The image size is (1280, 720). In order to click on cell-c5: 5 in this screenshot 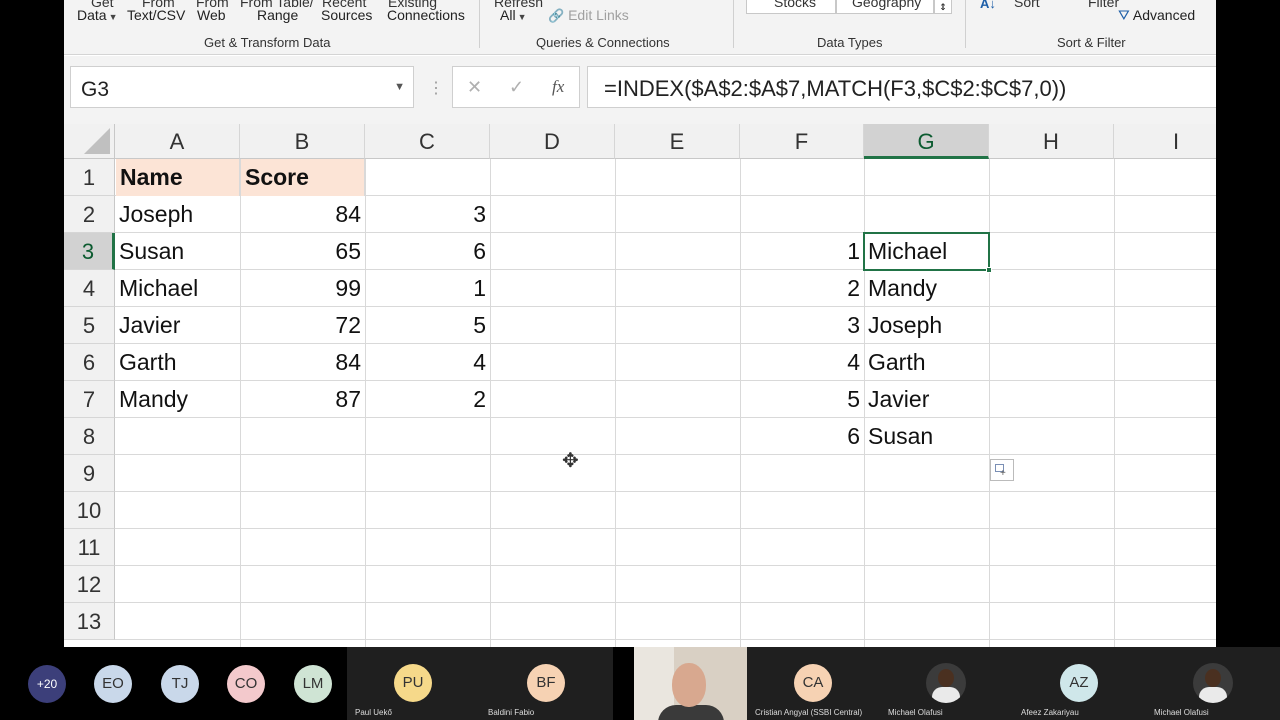, I will do `click(427, 325)`.